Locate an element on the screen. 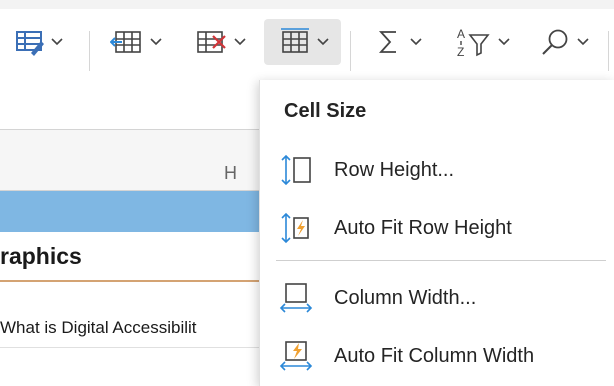 This screenshot has width=614, height=386. format-icon is located at coordinates (28, 42).